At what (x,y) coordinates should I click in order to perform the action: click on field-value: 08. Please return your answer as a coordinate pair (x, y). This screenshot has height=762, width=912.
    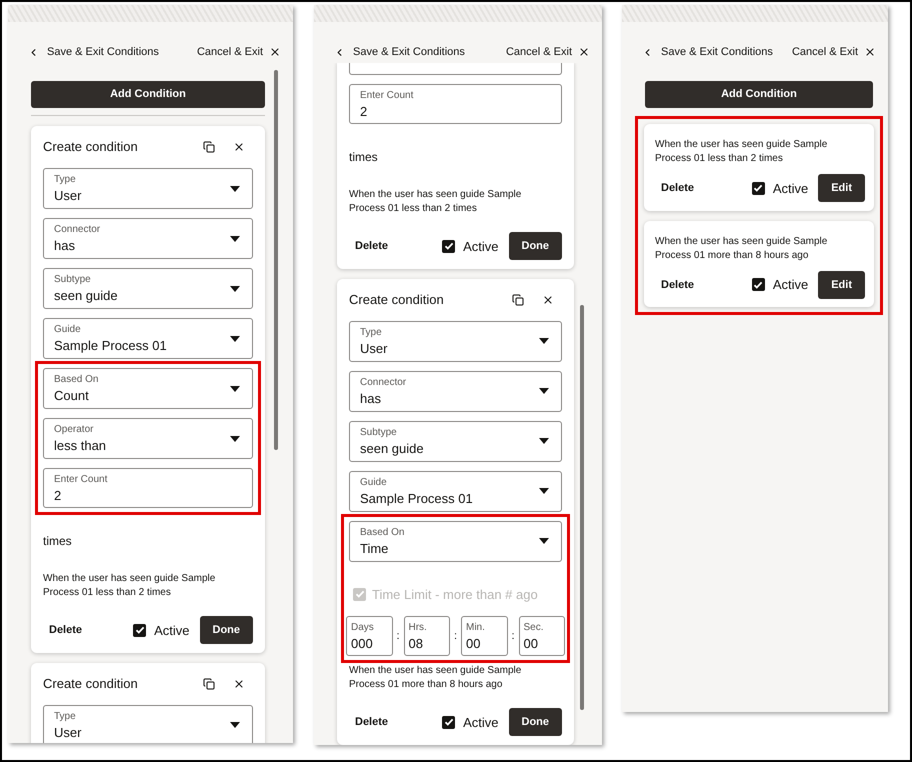
    Looking at the image, I should click on (416, 643).